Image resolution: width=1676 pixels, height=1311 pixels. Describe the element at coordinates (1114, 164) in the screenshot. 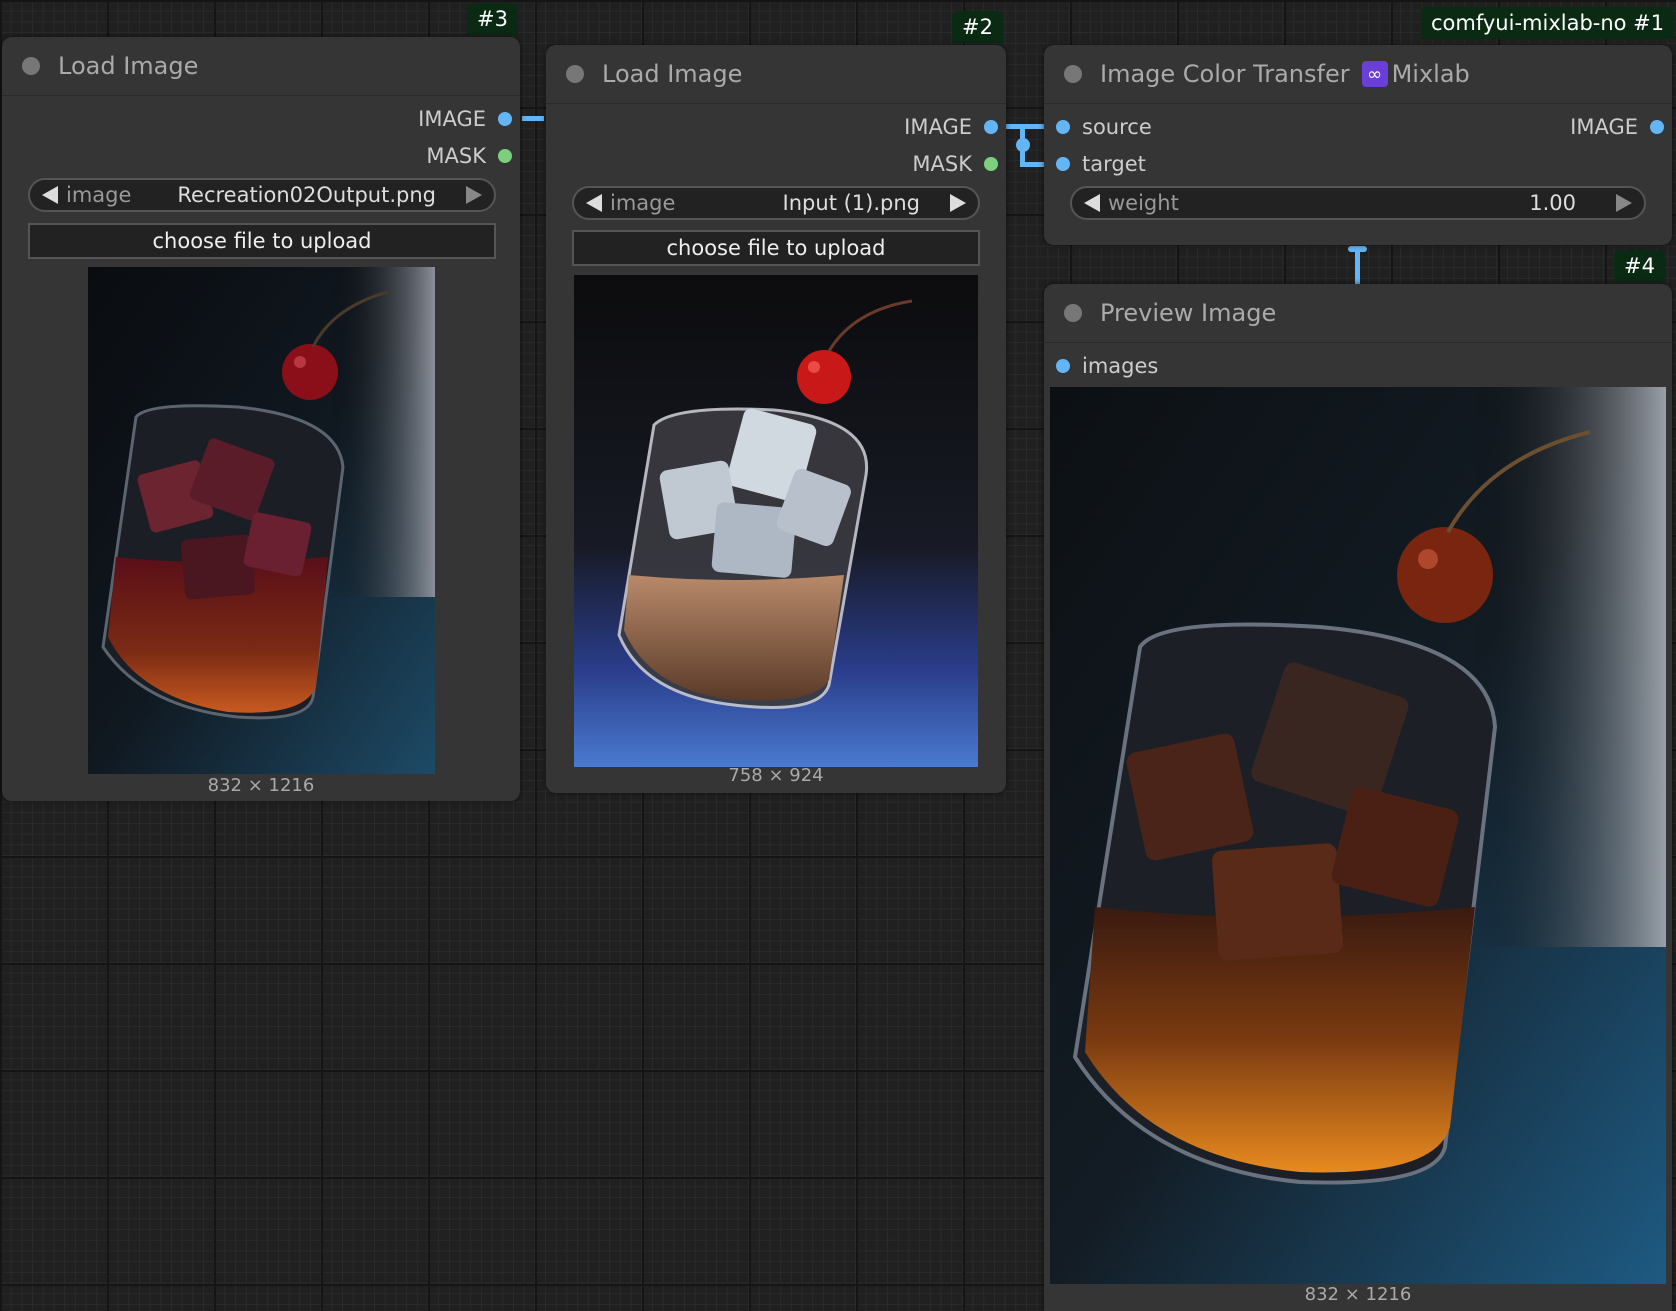

I see `input-label: target` at that location.